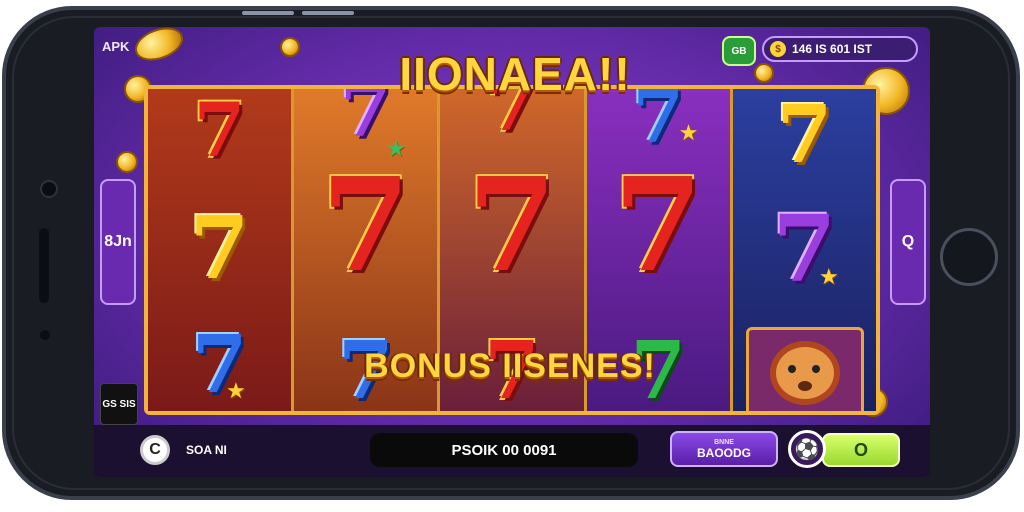 The width and height of the screenshot is (1024, 512). I want to click on lion-icon, so click(804, 373).